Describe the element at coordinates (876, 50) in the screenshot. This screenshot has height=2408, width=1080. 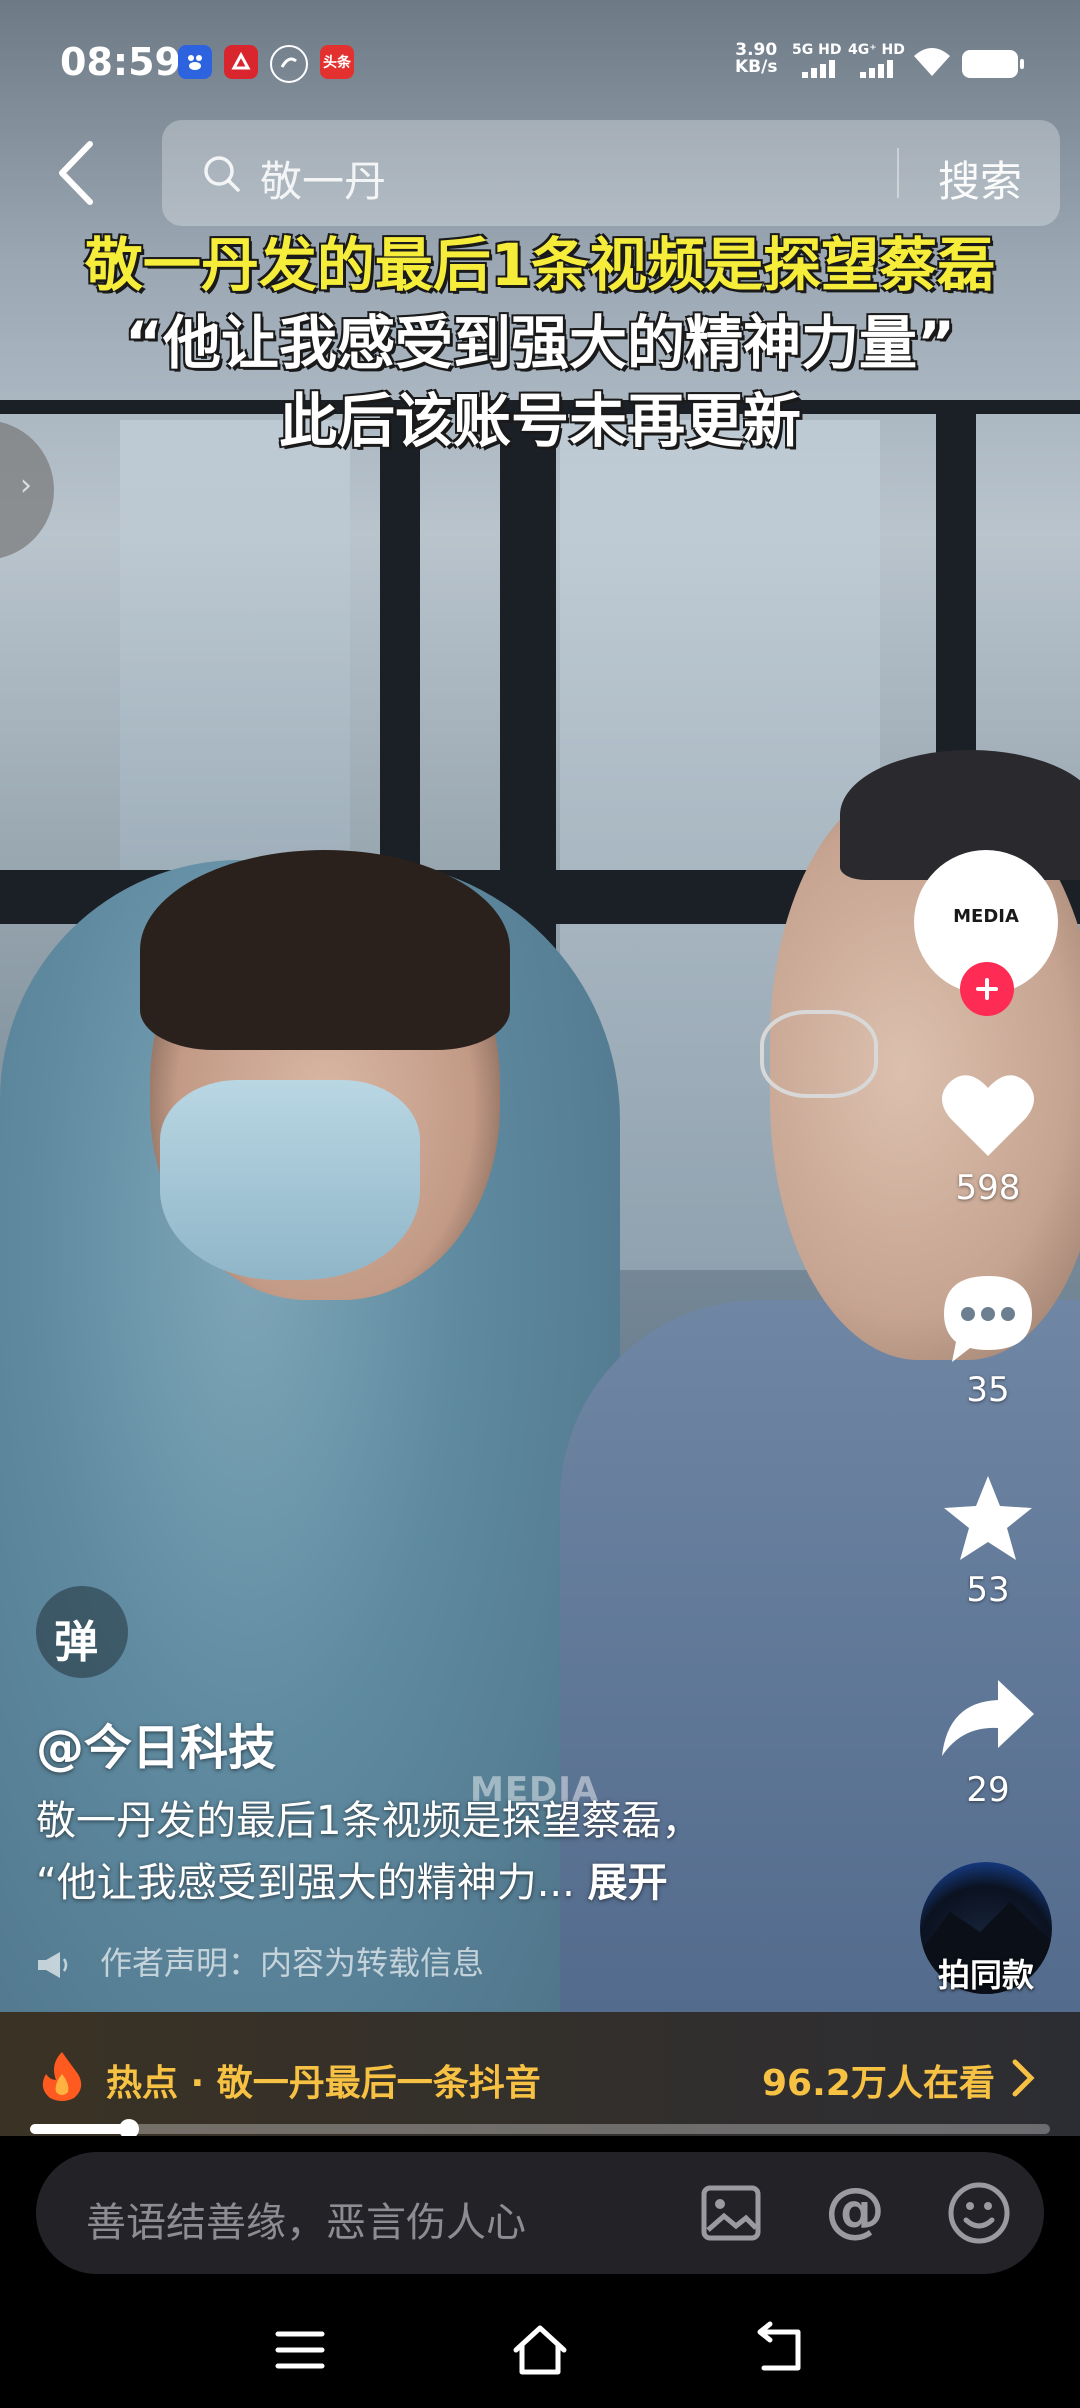
I see `sim2-label: 4G⁺ HD` at that location.